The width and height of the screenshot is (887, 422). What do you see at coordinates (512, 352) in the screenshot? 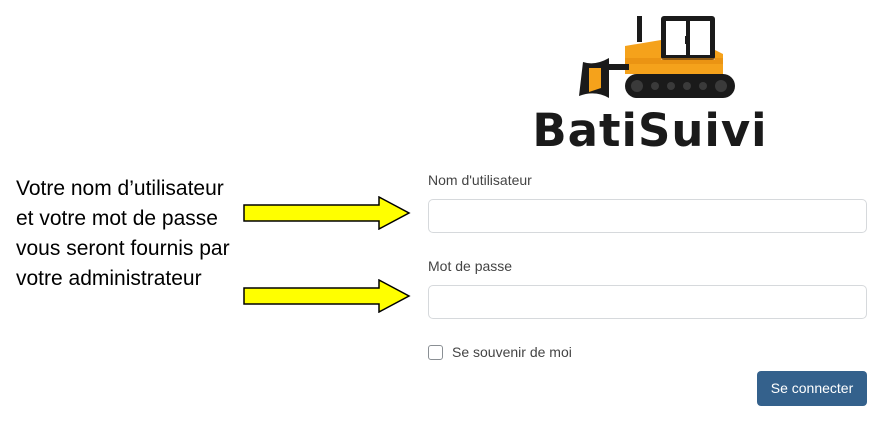
I see `remember-me-label: Se souvenir de moi` at bounding box center [512, 352].